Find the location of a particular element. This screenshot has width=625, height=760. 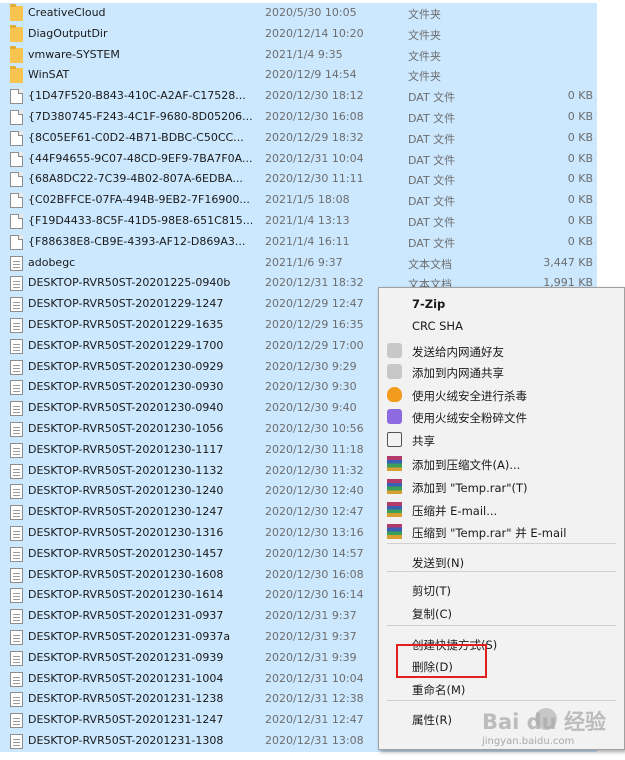

file-name: DESKTOP-RVR50ST-20201229-1700 is located at coordinates (126, 345).